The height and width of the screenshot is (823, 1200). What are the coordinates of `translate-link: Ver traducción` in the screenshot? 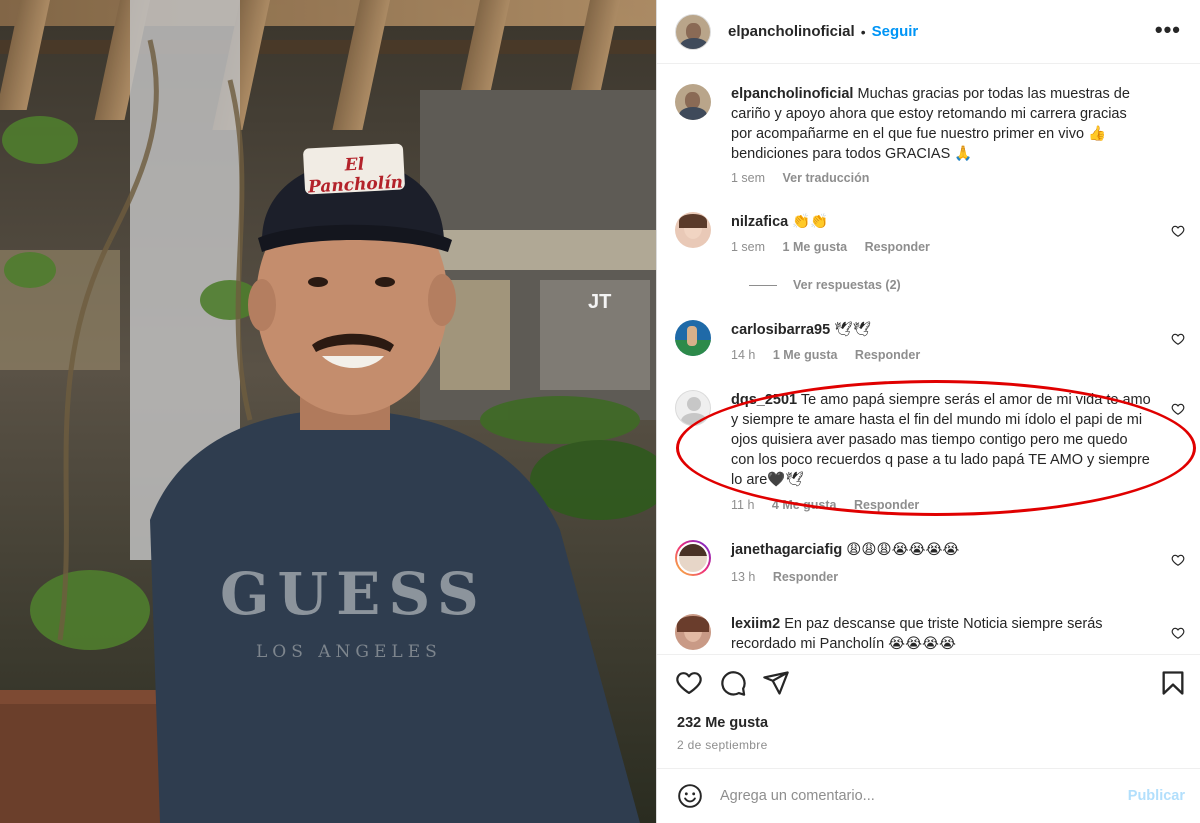 It's located at (826, 178).